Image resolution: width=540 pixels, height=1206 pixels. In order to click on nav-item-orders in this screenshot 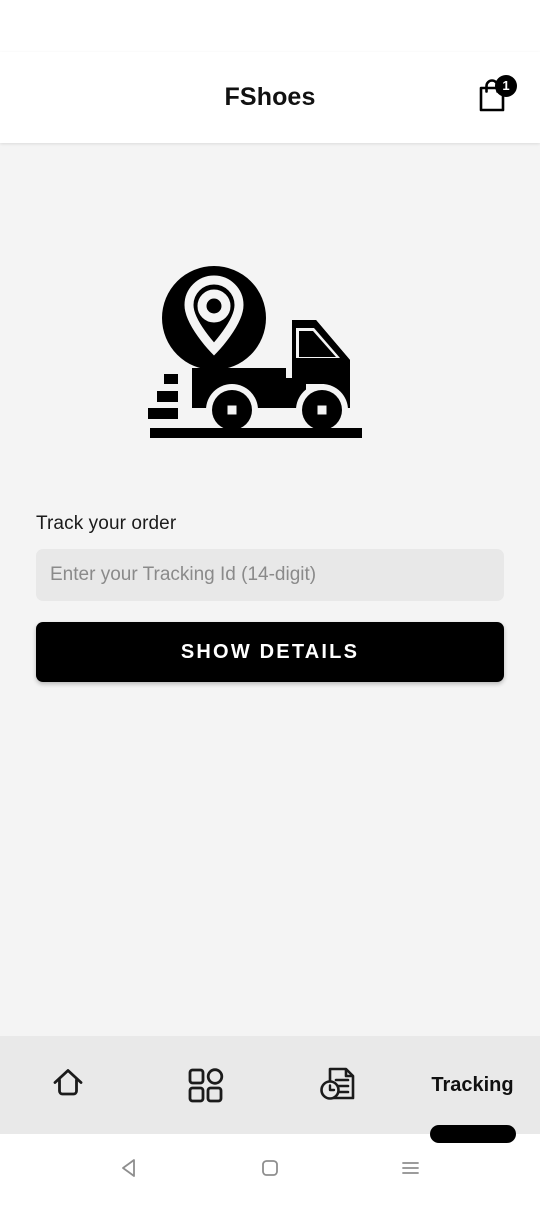, I will do `click(337, 1085)`.